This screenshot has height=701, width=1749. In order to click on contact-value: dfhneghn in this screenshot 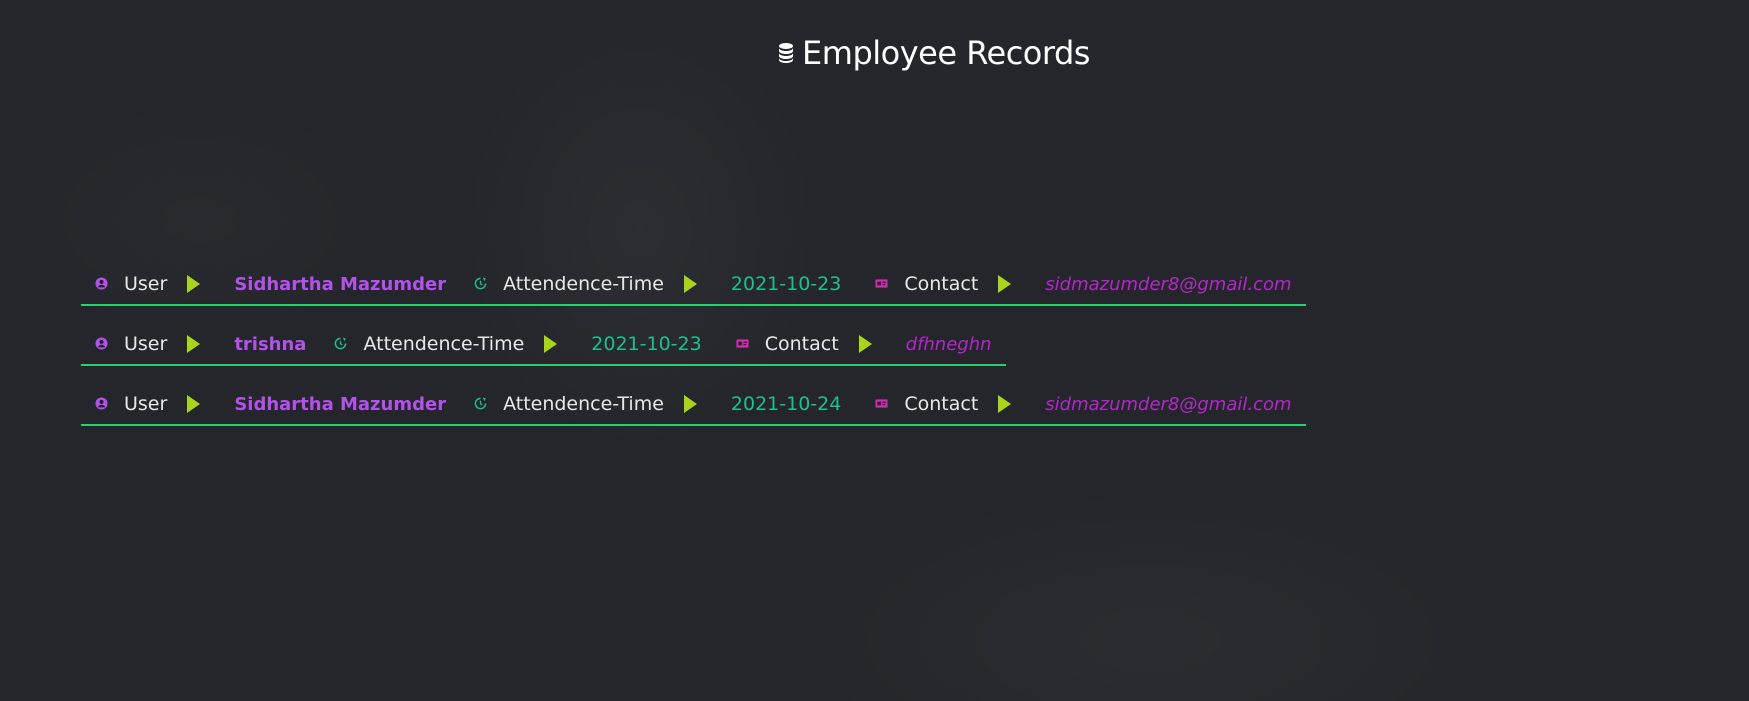, I will do `click(948, 344)`.